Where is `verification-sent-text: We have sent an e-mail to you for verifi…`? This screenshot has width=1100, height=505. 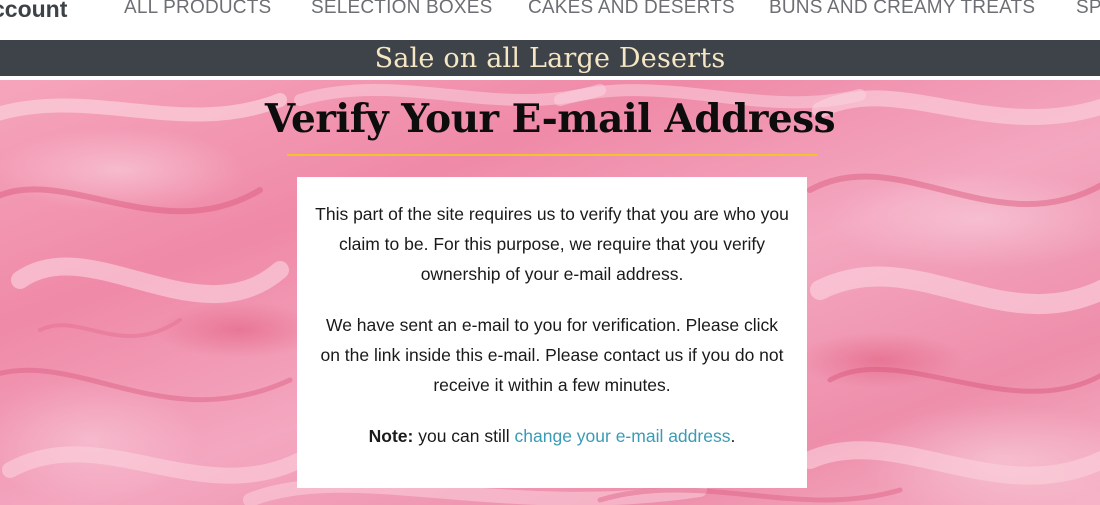
verification-sent-text: We have sent an e-mail to you for verifi… is located at coordinates (552, 355).